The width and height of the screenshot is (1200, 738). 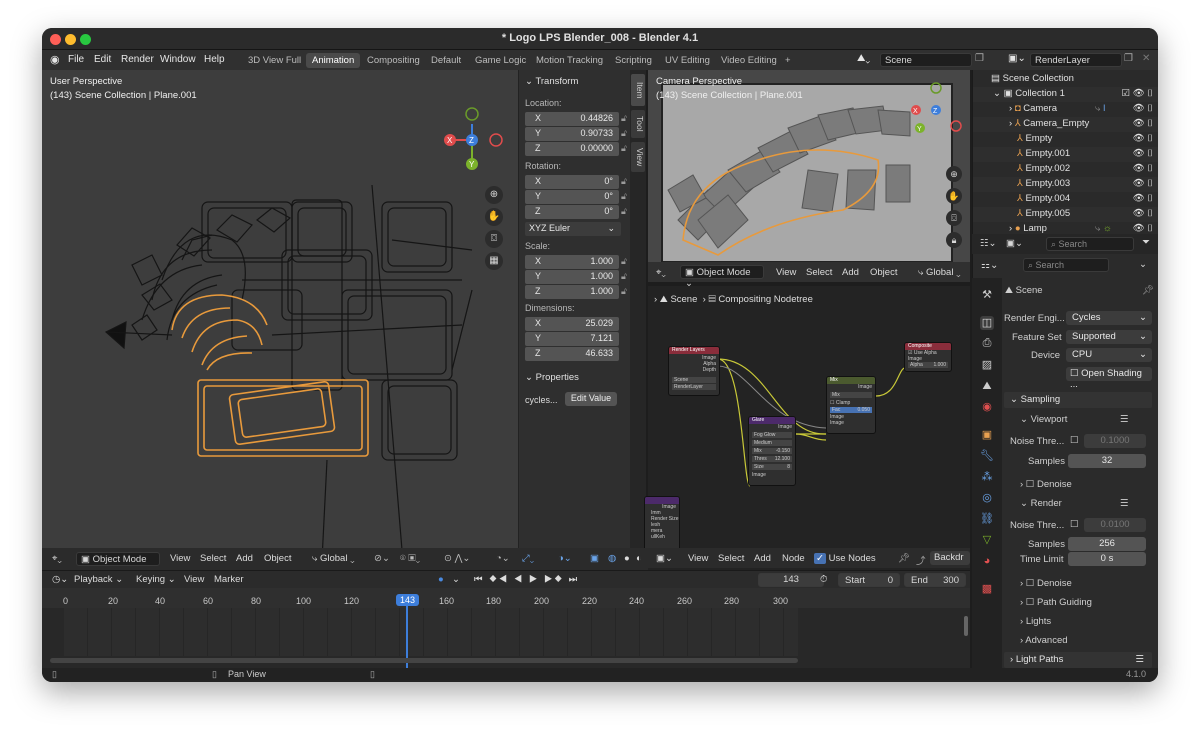 What do you see at coordinates (474, 138) in the screenshot?
I see `navigation-gizmo: X Z Y` at bounding box center [474, 138].